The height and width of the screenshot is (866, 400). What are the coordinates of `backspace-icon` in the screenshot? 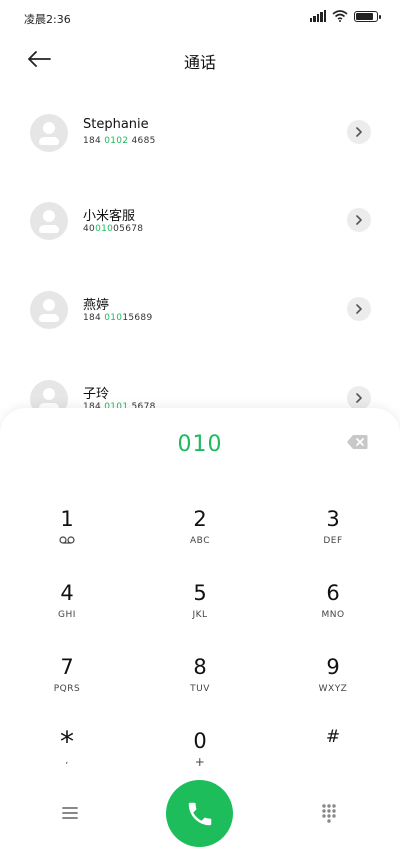 It's located at (357, 442).